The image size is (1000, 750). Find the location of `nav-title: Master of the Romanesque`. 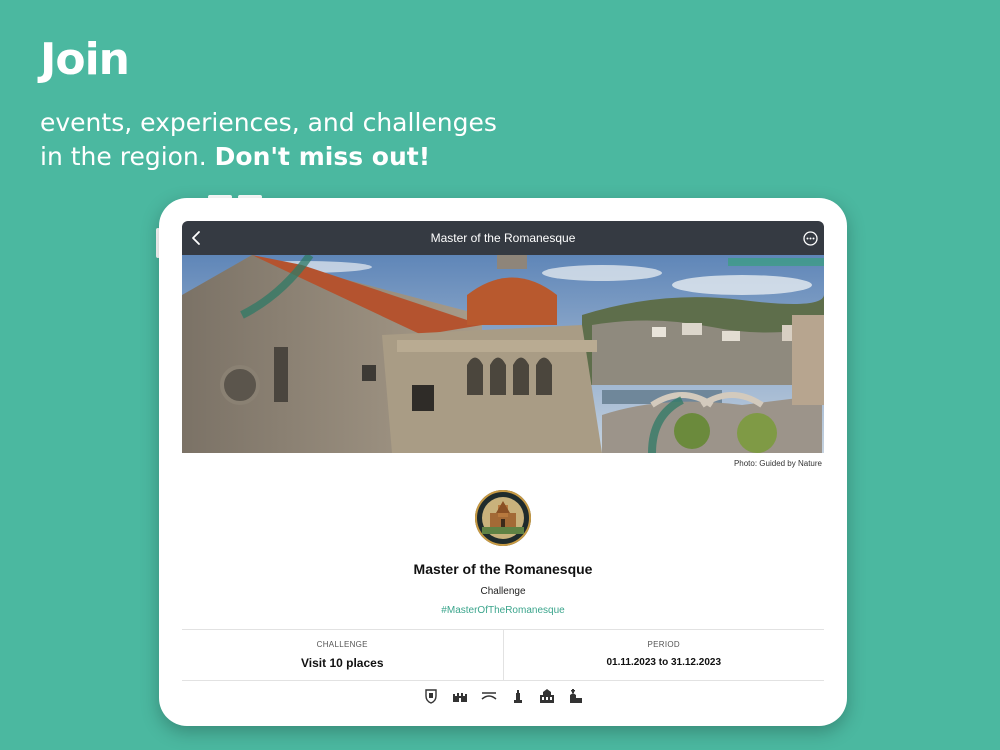

nav-title: Master of the Romanesque is located at coordinates (503, 238).